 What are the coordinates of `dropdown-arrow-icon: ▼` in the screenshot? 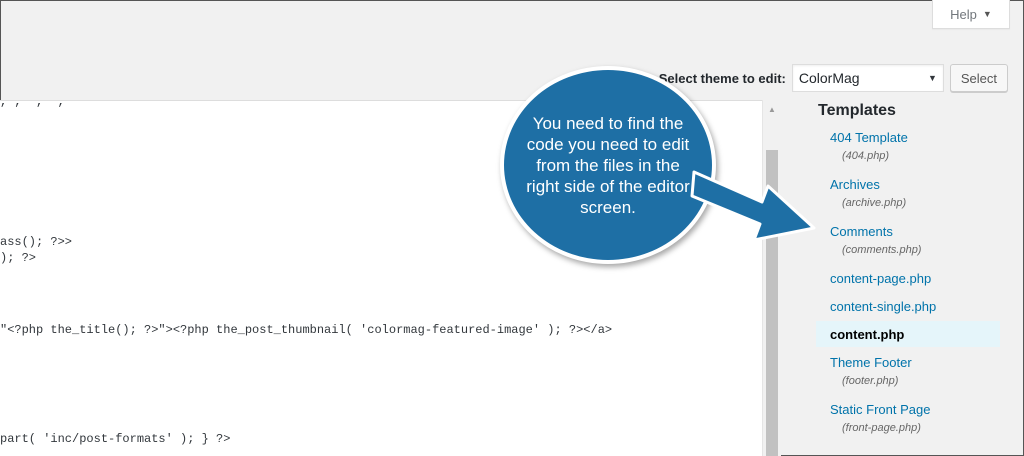 It's located at (932, 78).